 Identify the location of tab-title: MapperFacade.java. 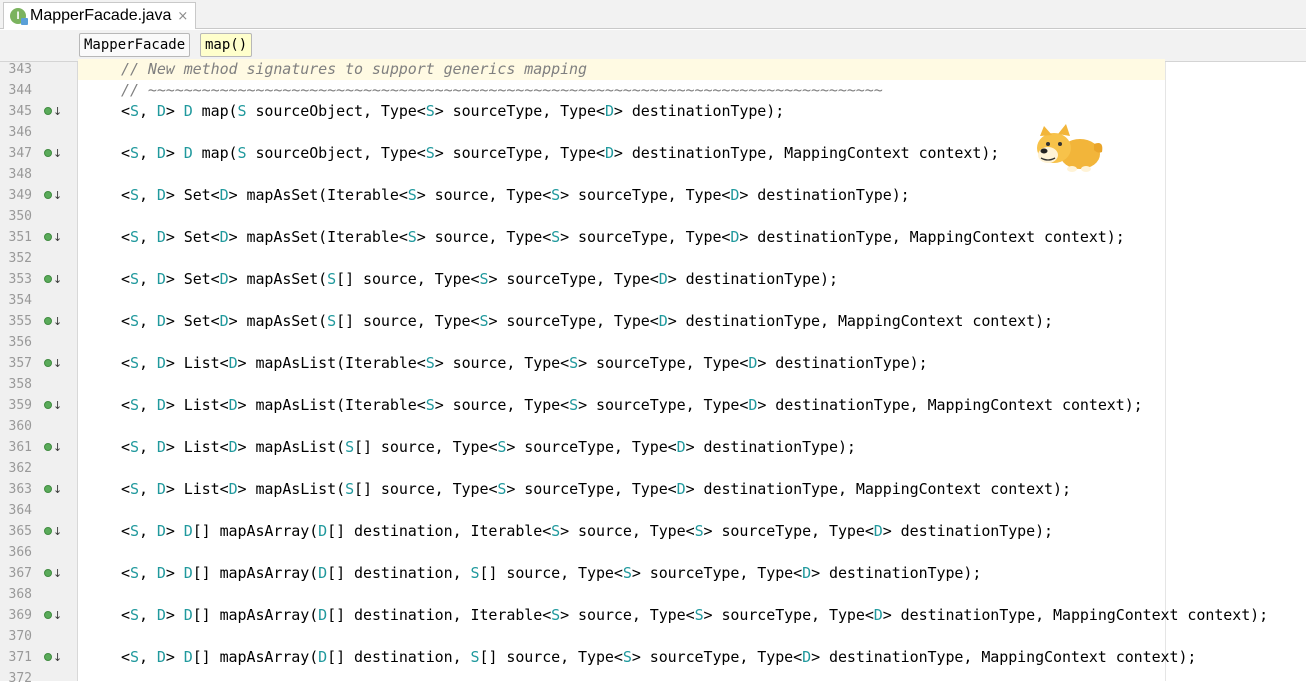
(101, 15).